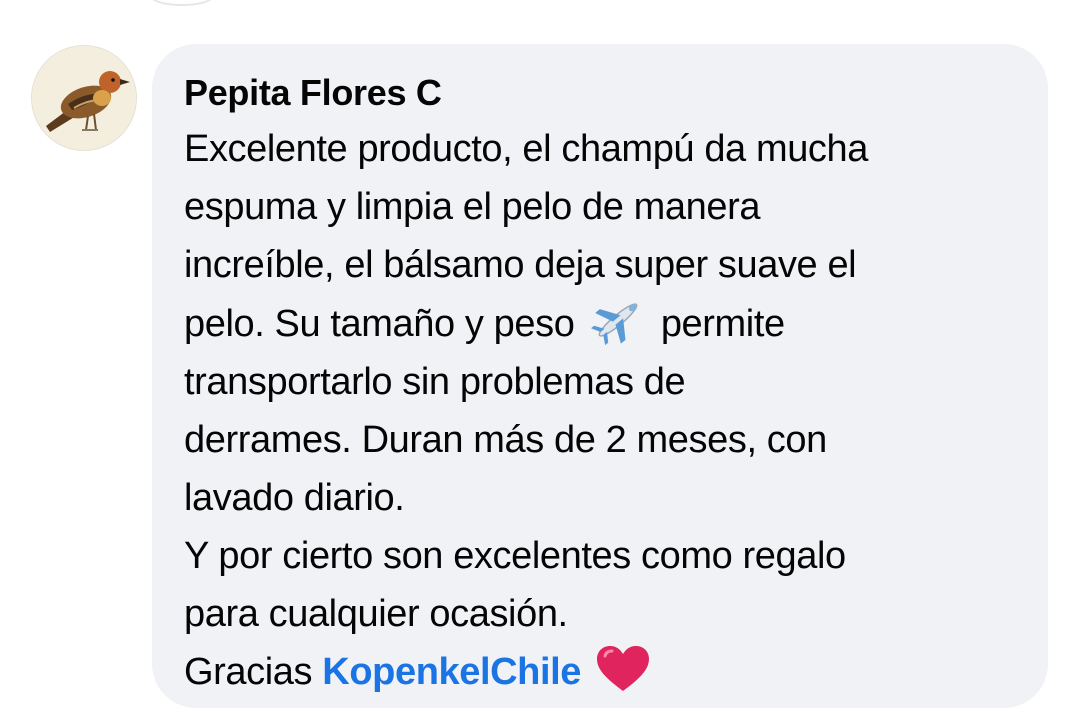  I want to click on comment-line-with-emoji: pelo. Su tamaño y peso permite, so click(601, 323).